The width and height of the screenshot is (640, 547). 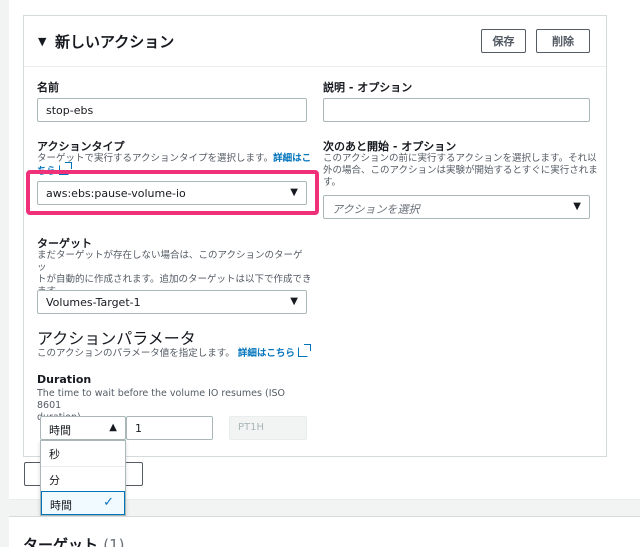 I want to click on caret-down-icon: ▼, so click(x=42, y=41).